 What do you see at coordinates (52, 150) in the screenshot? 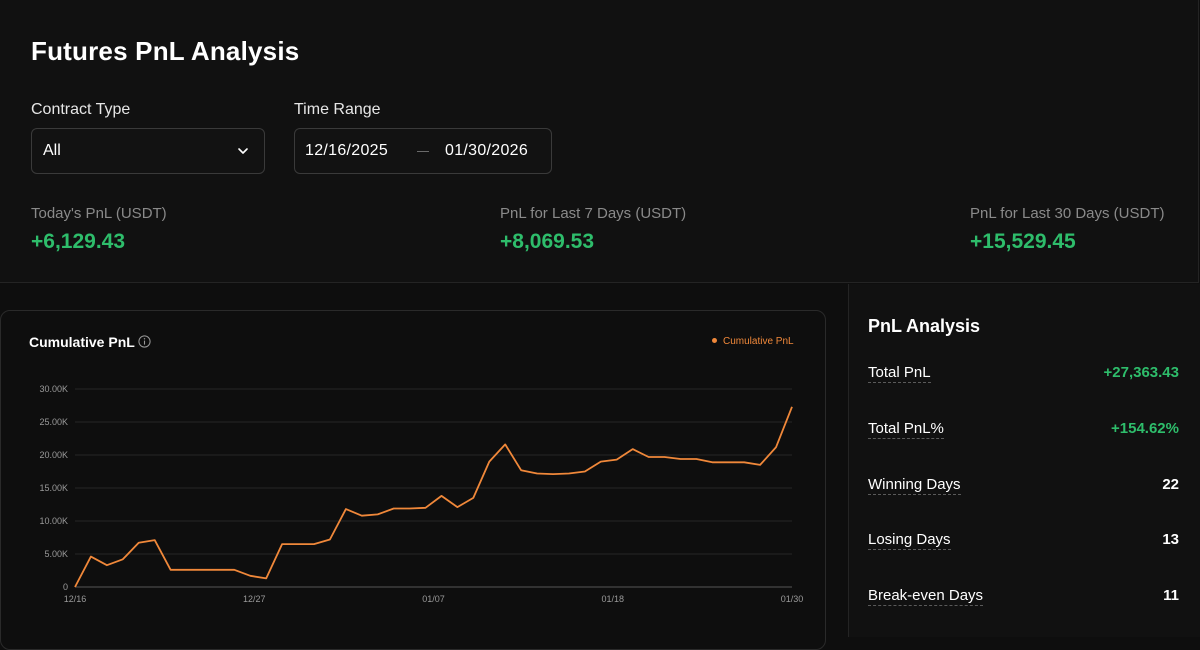
I see `contract-type-value: All` at bounding box center [52, 150].